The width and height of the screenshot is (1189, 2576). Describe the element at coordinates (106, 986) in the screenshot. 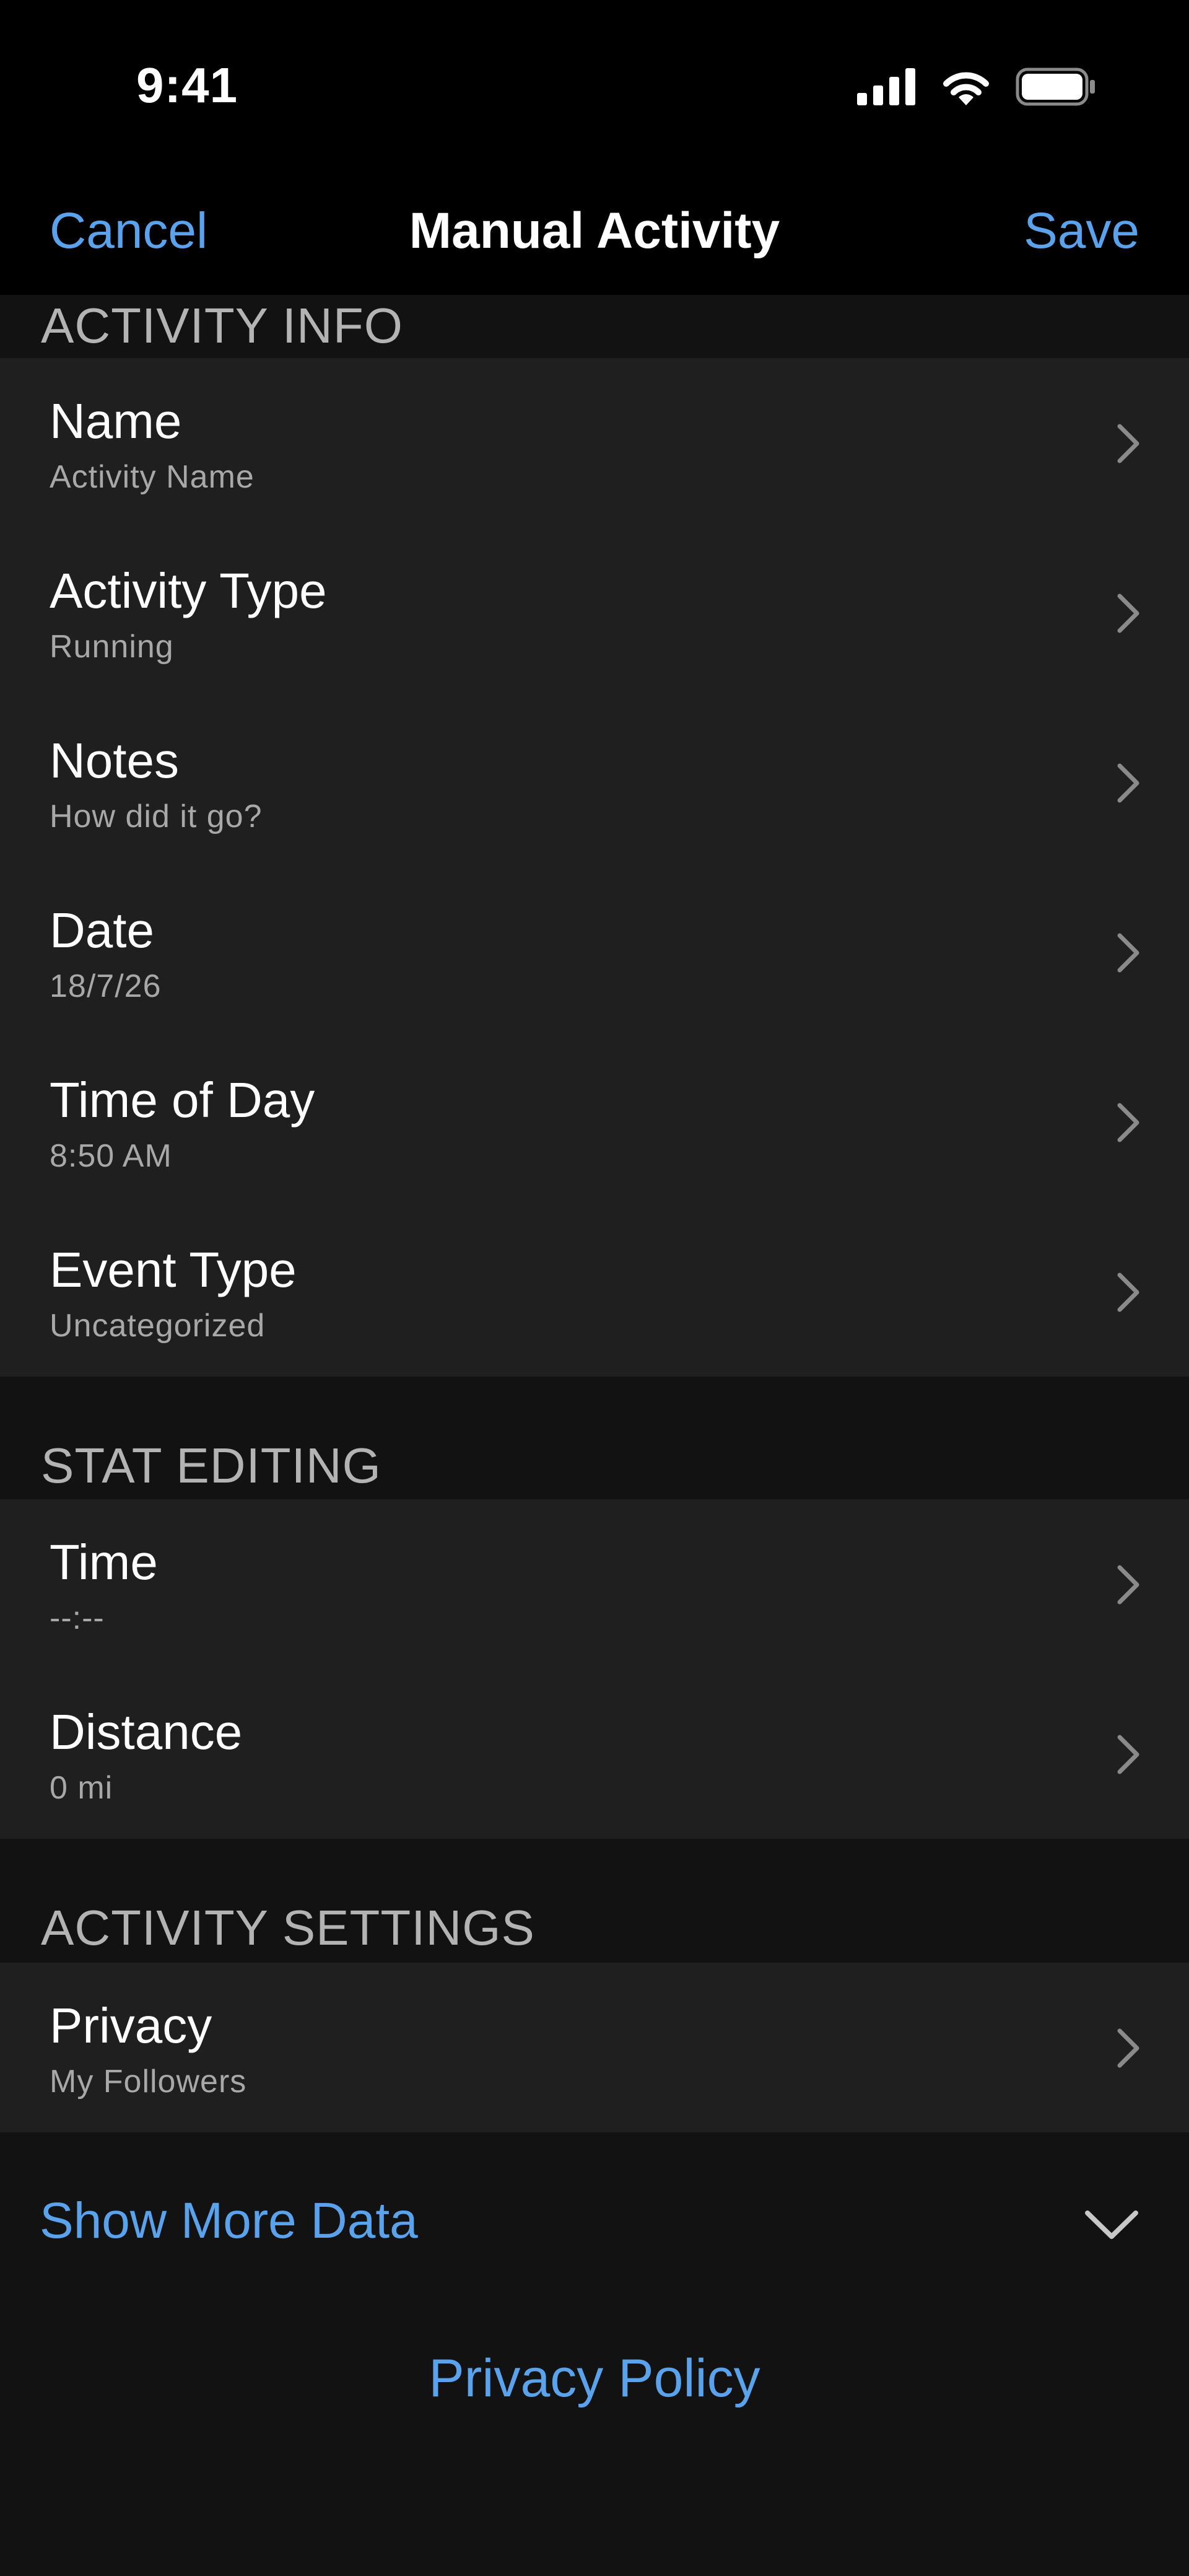

I see `row-value: 18/7/26` at that location.